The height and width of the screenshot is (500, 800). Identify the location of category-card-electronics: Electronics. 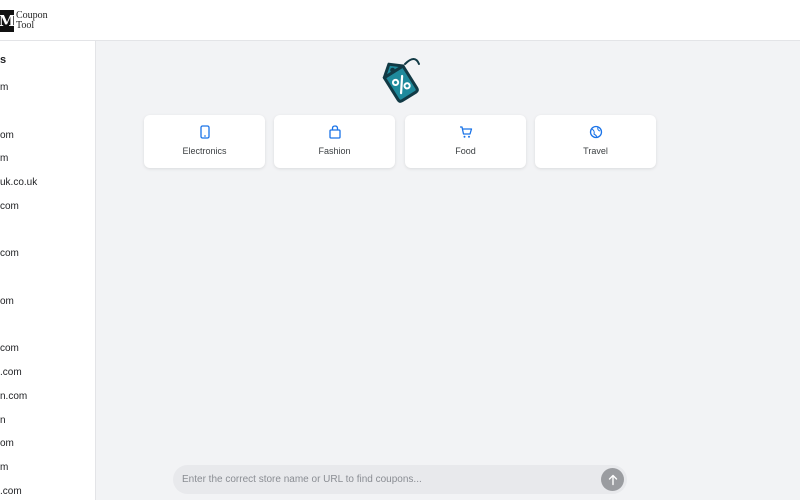
(204, 141).